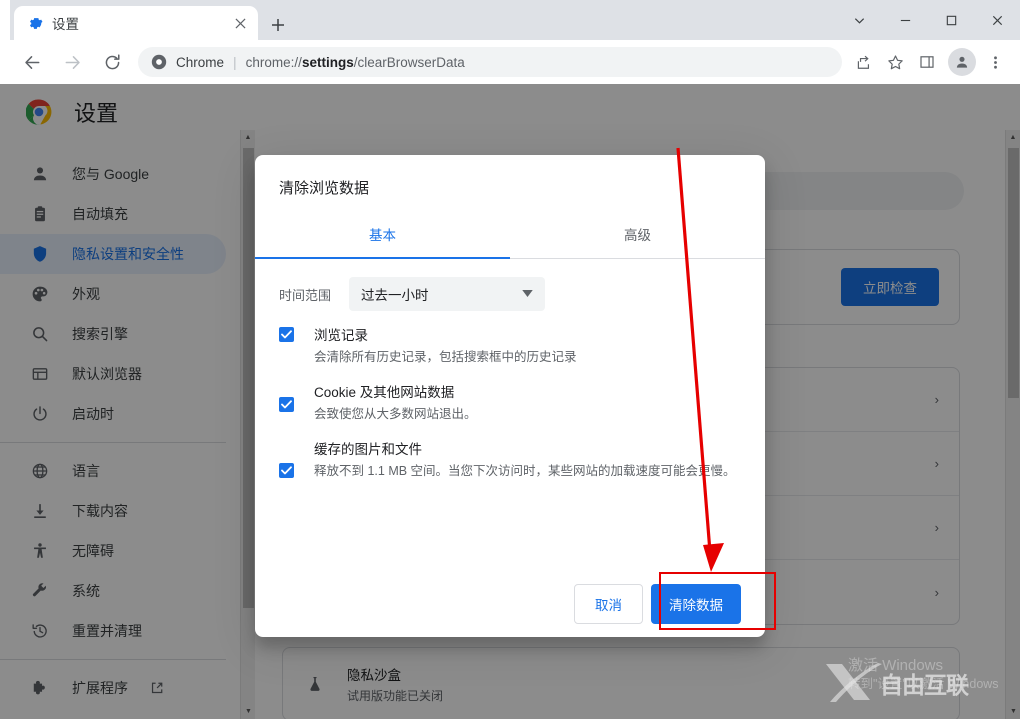  I want to click on chrome-logo-icon, so click(38, 112).